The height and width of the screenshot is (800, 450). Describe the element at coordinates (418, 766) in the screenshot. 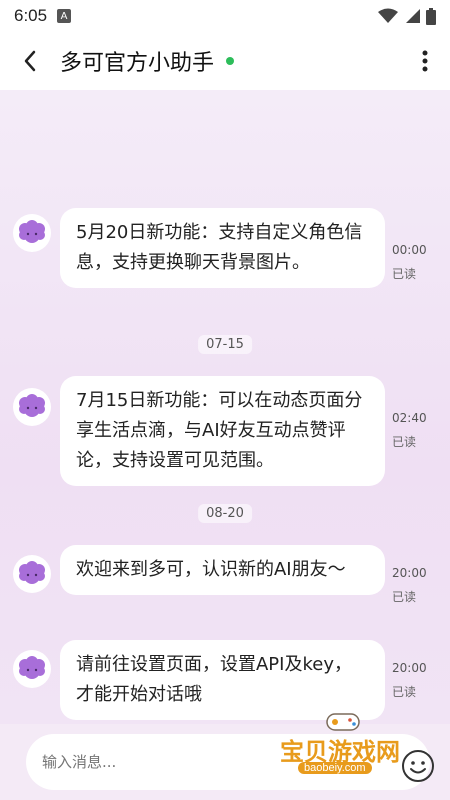

I see `emoji-icon` at that location.